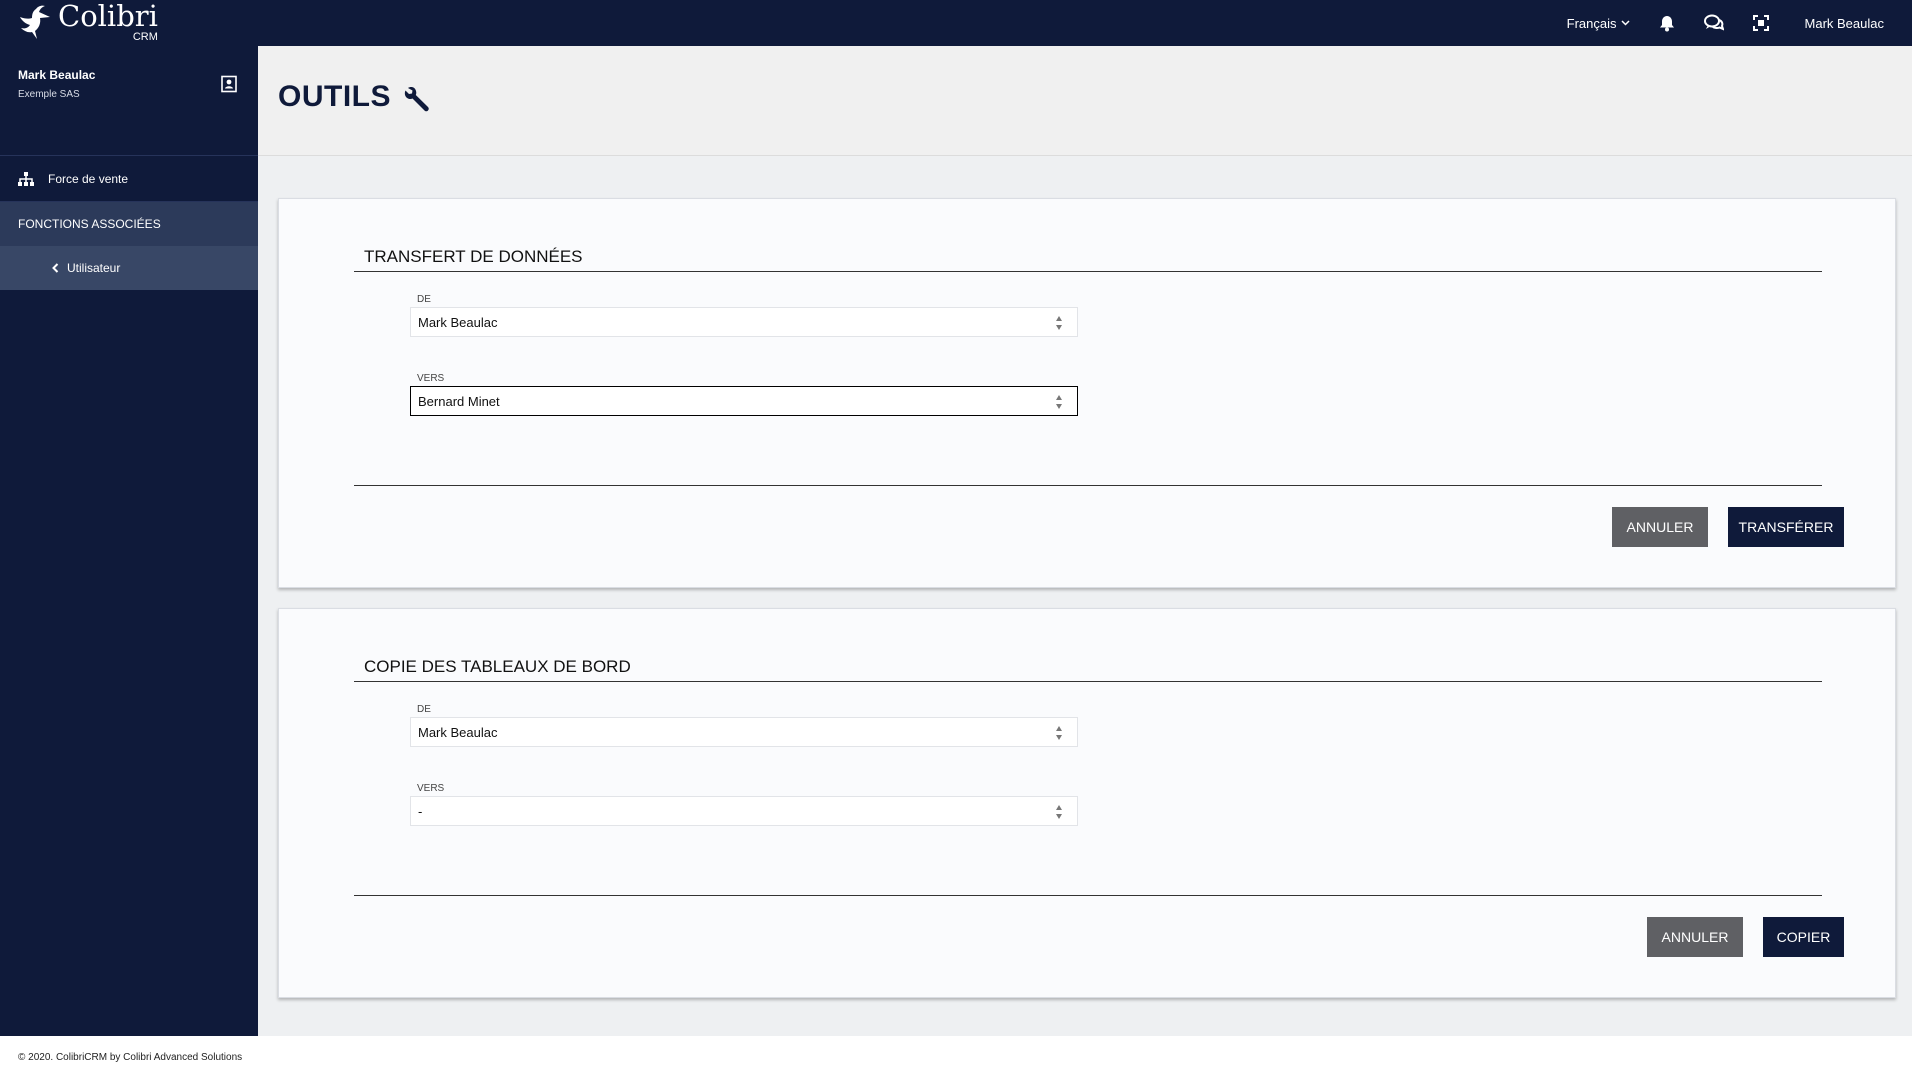 The image size is (1912, 1078). What do you see at coordinates (459, 401) in the screenshot?
I see `to-select-value: Bernard Minet` at bounding box center [459, 401].